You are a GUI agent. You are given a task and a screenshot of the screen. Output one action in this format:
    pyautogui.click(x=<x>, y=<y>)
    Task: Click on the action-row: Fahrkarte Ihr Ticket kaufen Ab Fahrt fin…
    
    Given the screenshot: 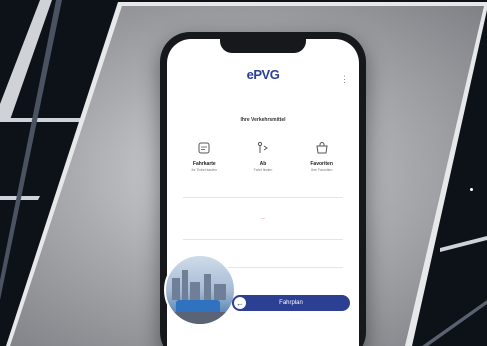 What is the action you would take?
    pyautogui.click(x=263, y=162)
    